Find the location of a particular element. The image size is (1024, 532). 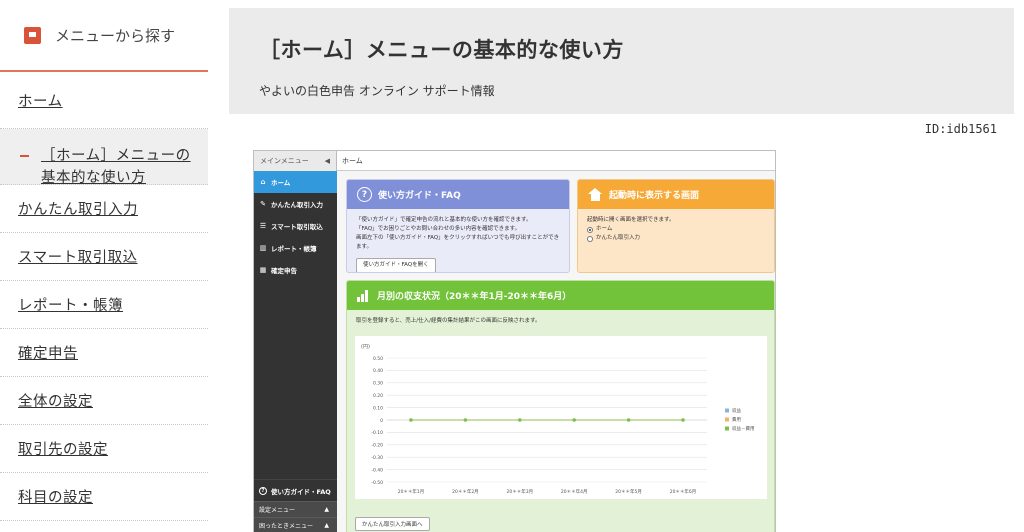

nav-item-easy-entry: かんたん取引入力 is located at coordinates (104, 209).